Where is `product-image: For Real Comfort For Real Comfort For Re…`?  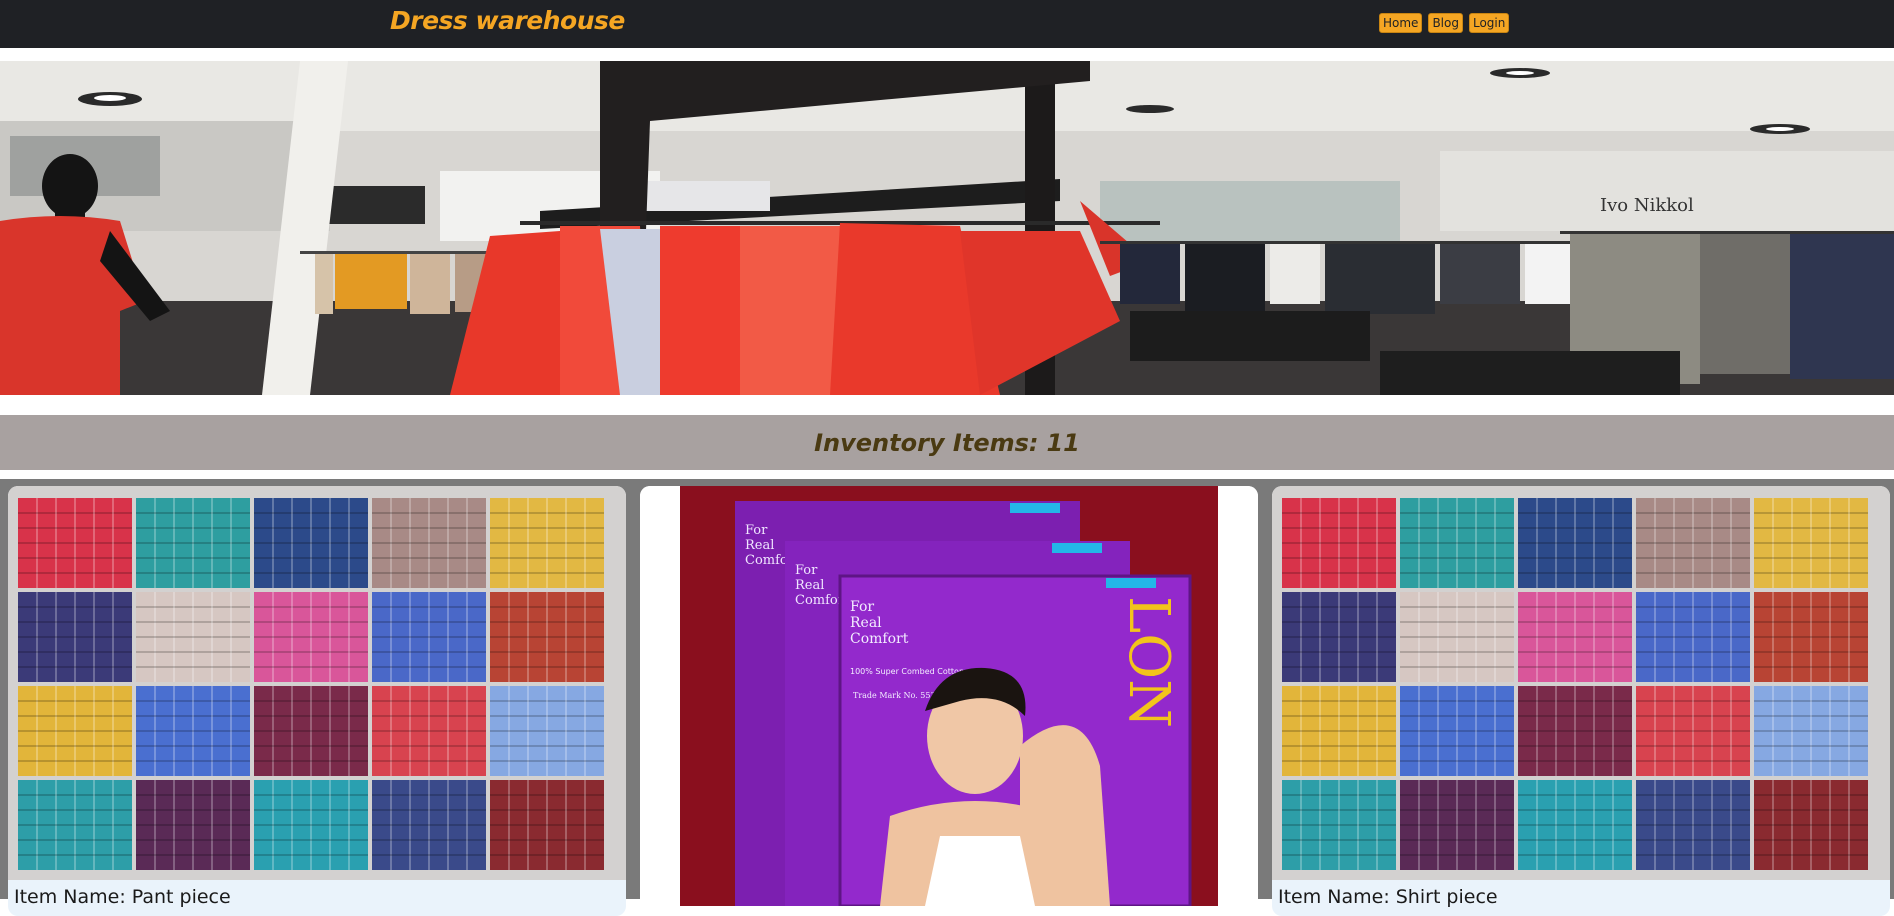
product-image: For Real Comfort For Real Comfort For Re… is located at coordinates (949, 696).